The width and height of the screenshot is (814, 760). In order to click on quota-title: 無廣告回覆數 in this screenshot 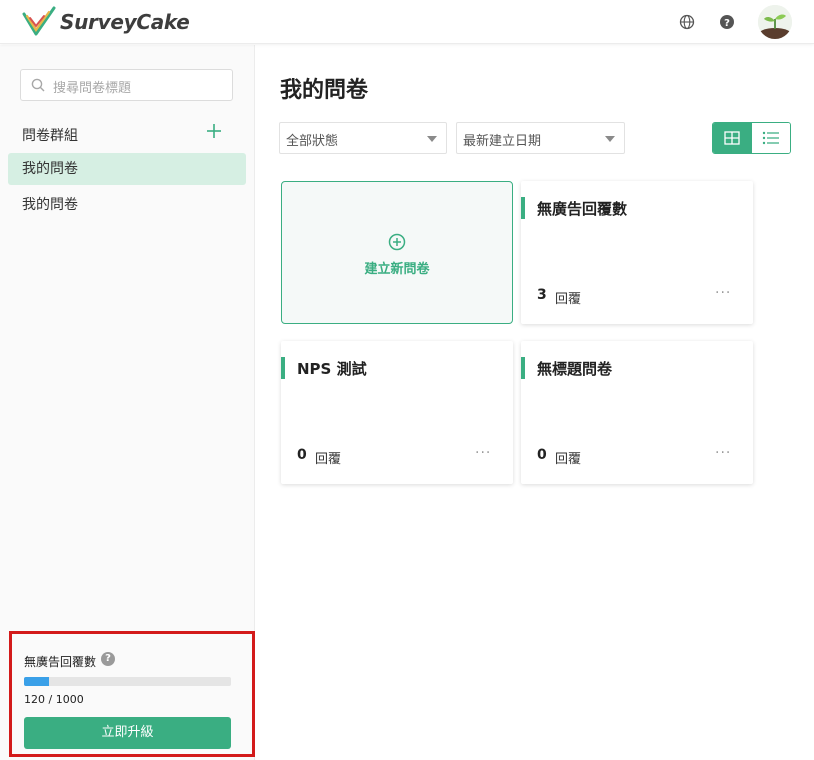, I will do `click(60, 662)`.